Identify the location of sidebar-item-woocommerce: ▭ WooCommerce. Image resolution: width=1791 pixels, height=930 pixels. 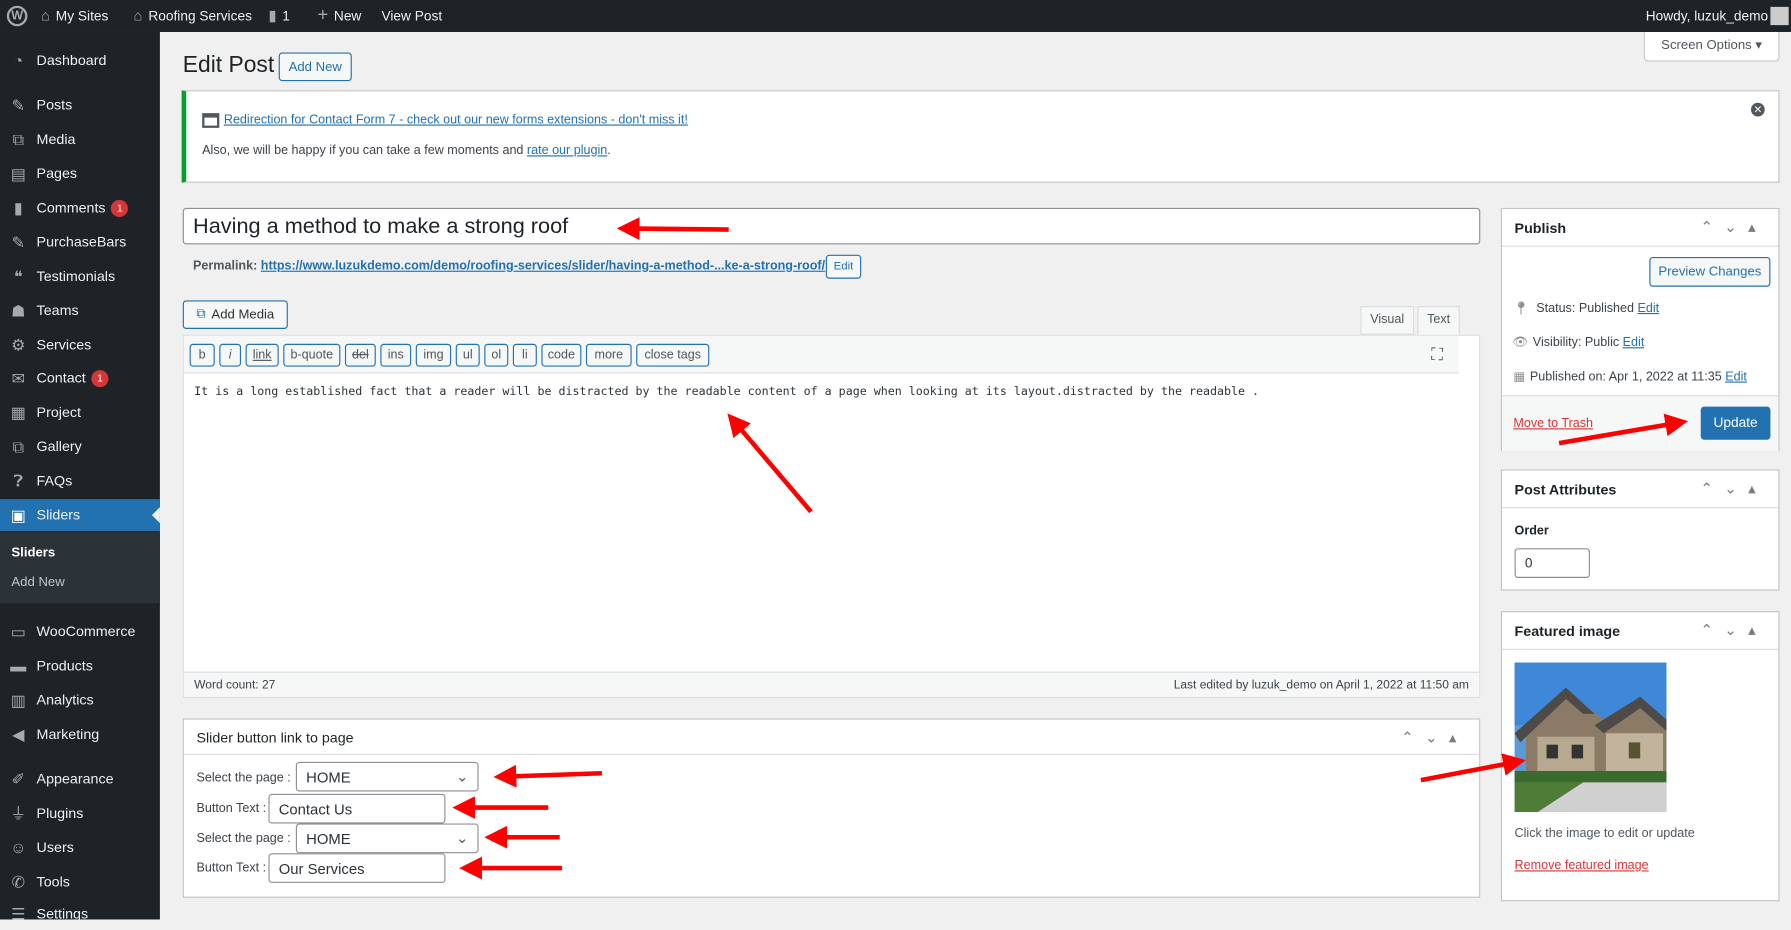
(80, 632).